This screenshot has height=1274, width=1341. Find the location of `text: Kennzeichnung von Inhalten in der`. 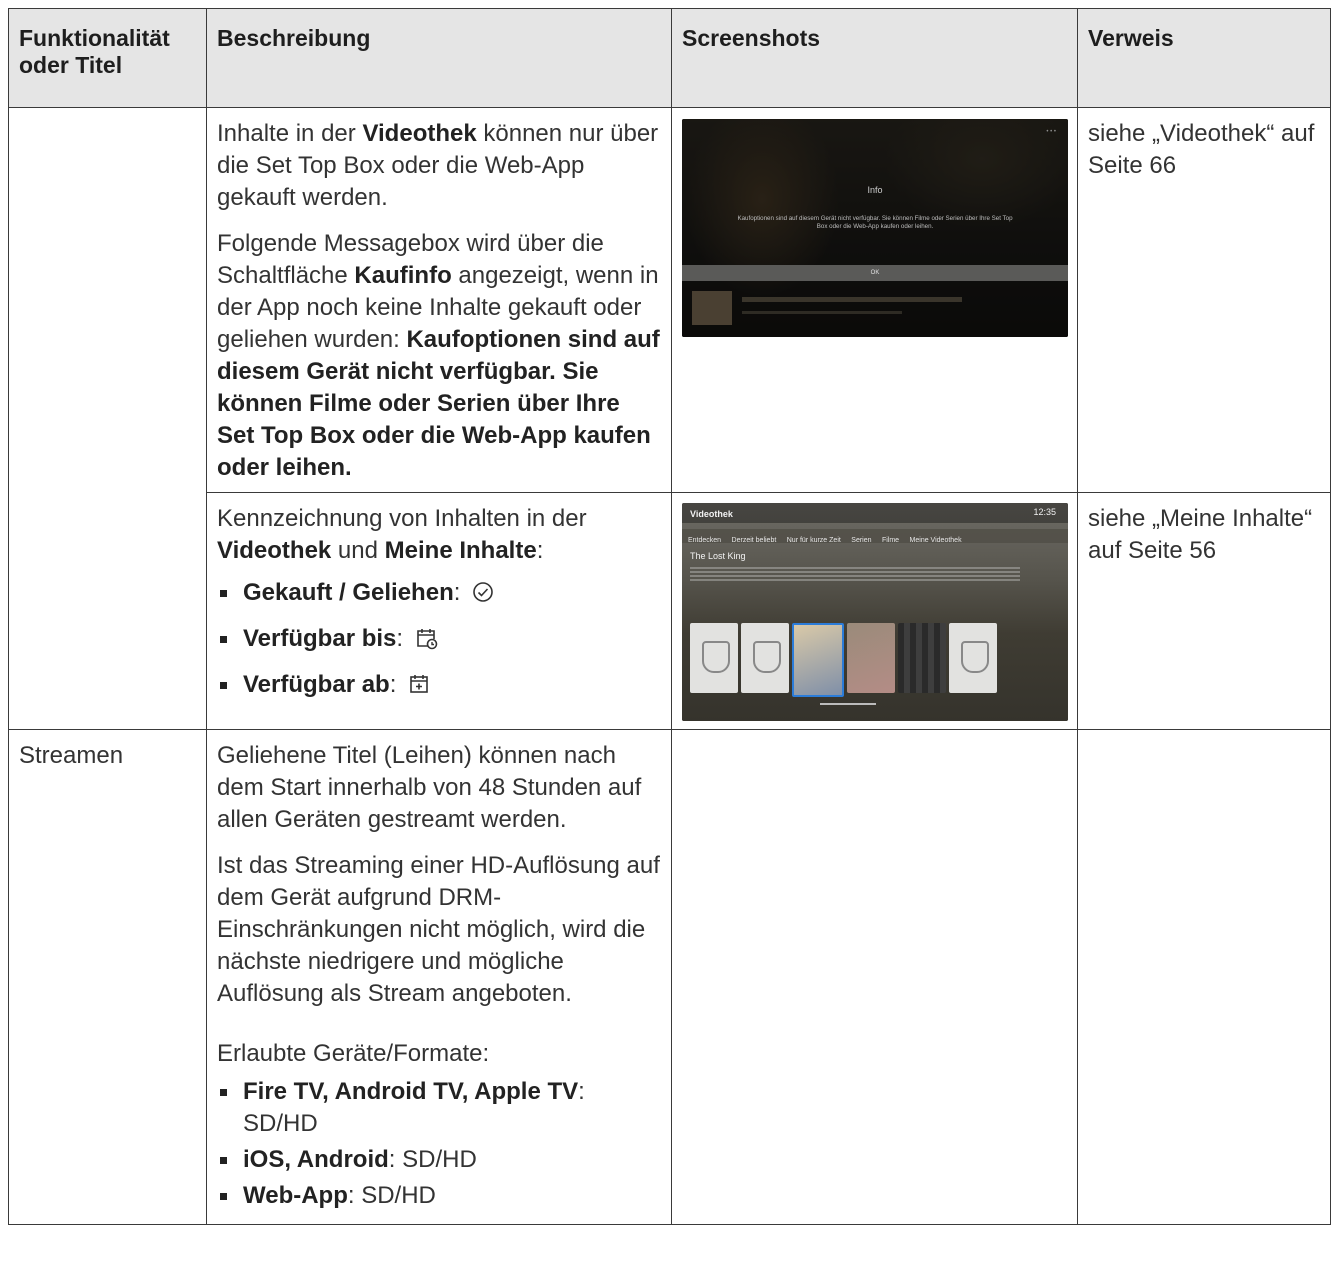

text: Kennzeichnung von Inhalten in der is located at coordinates (402, 518).